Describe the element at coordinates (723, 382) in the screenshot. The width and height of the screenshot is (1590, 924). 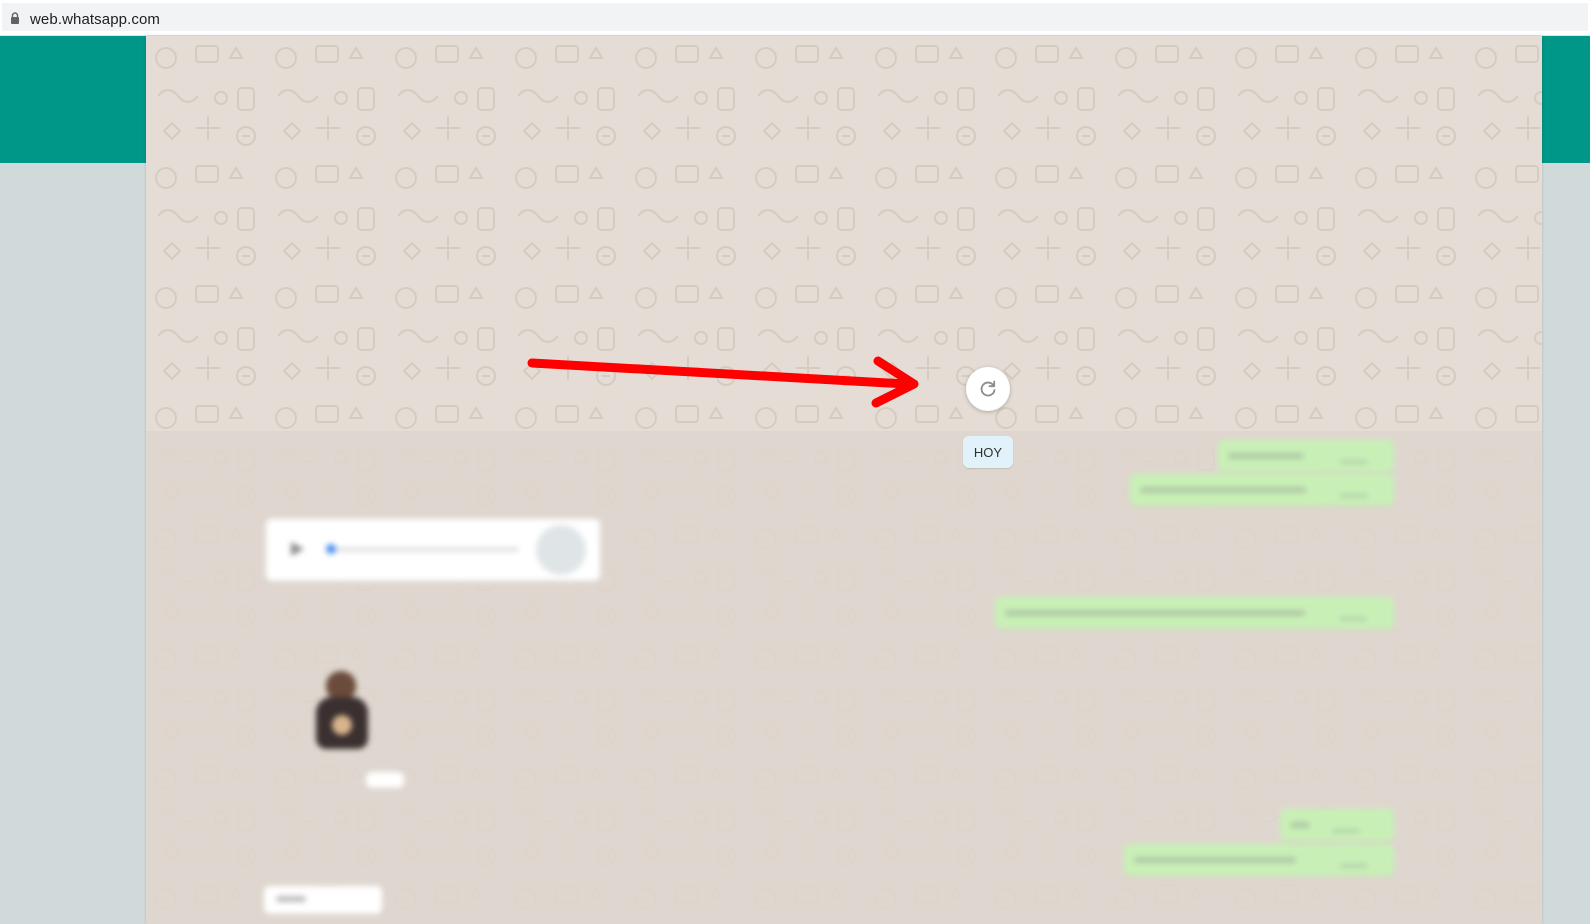
I see `annotation-arrow` at that location.